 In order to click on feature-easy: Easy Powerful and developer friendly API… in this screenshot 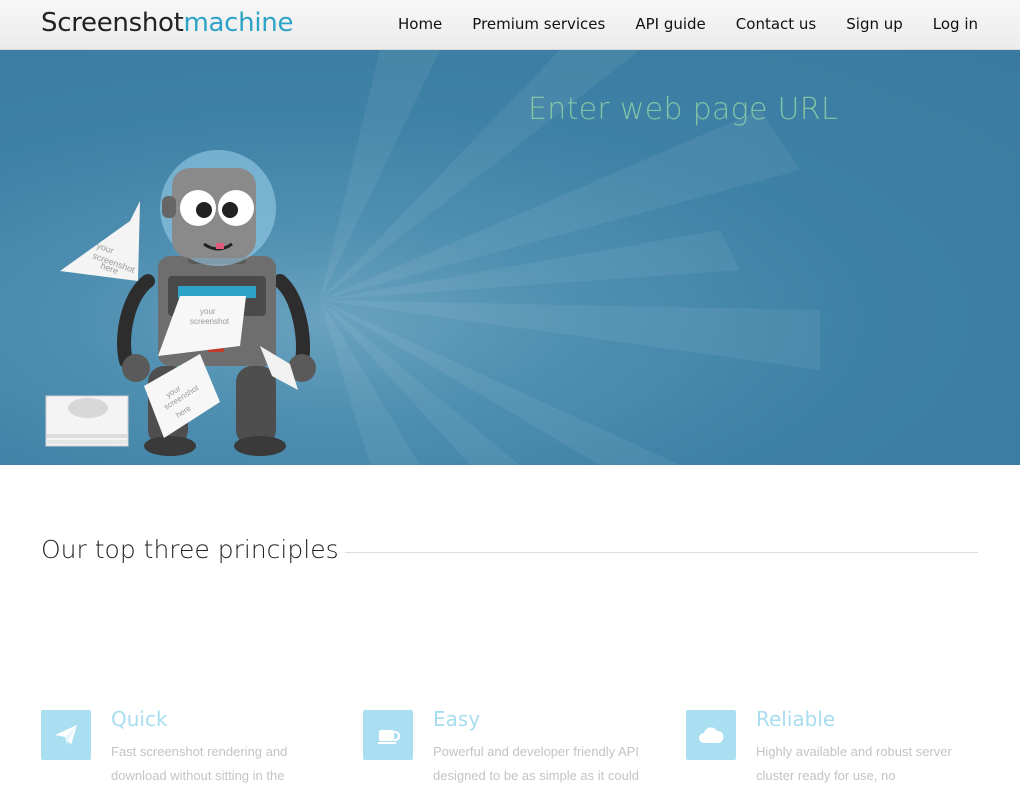, I will do `click(513, 753)`.